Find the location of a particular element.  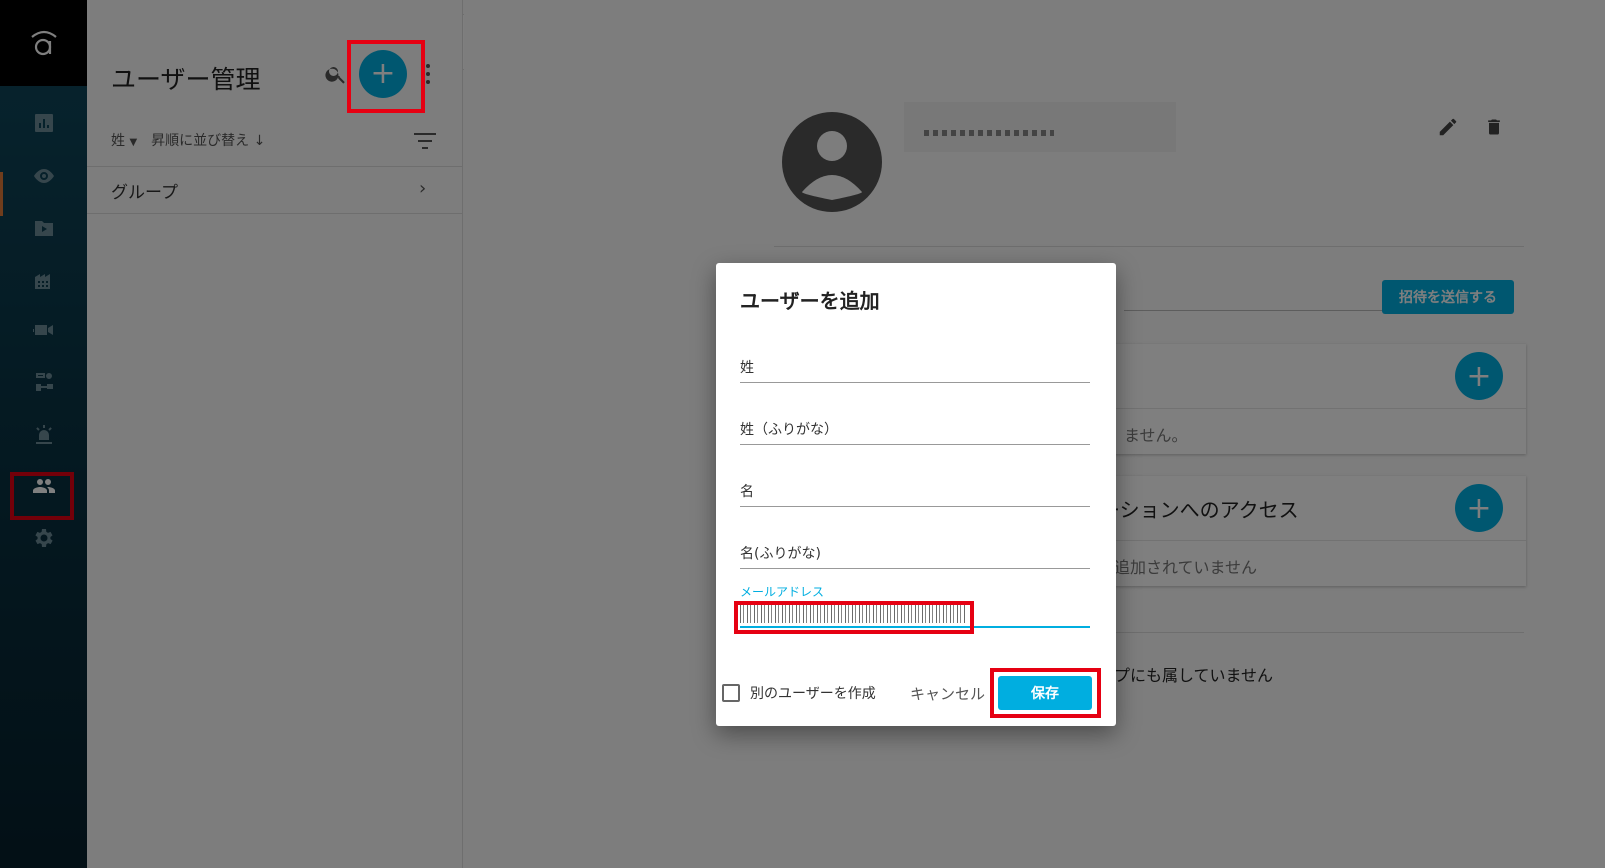

create-another-label: 別のユーザーを作成 is located at coordinates (813, 694).